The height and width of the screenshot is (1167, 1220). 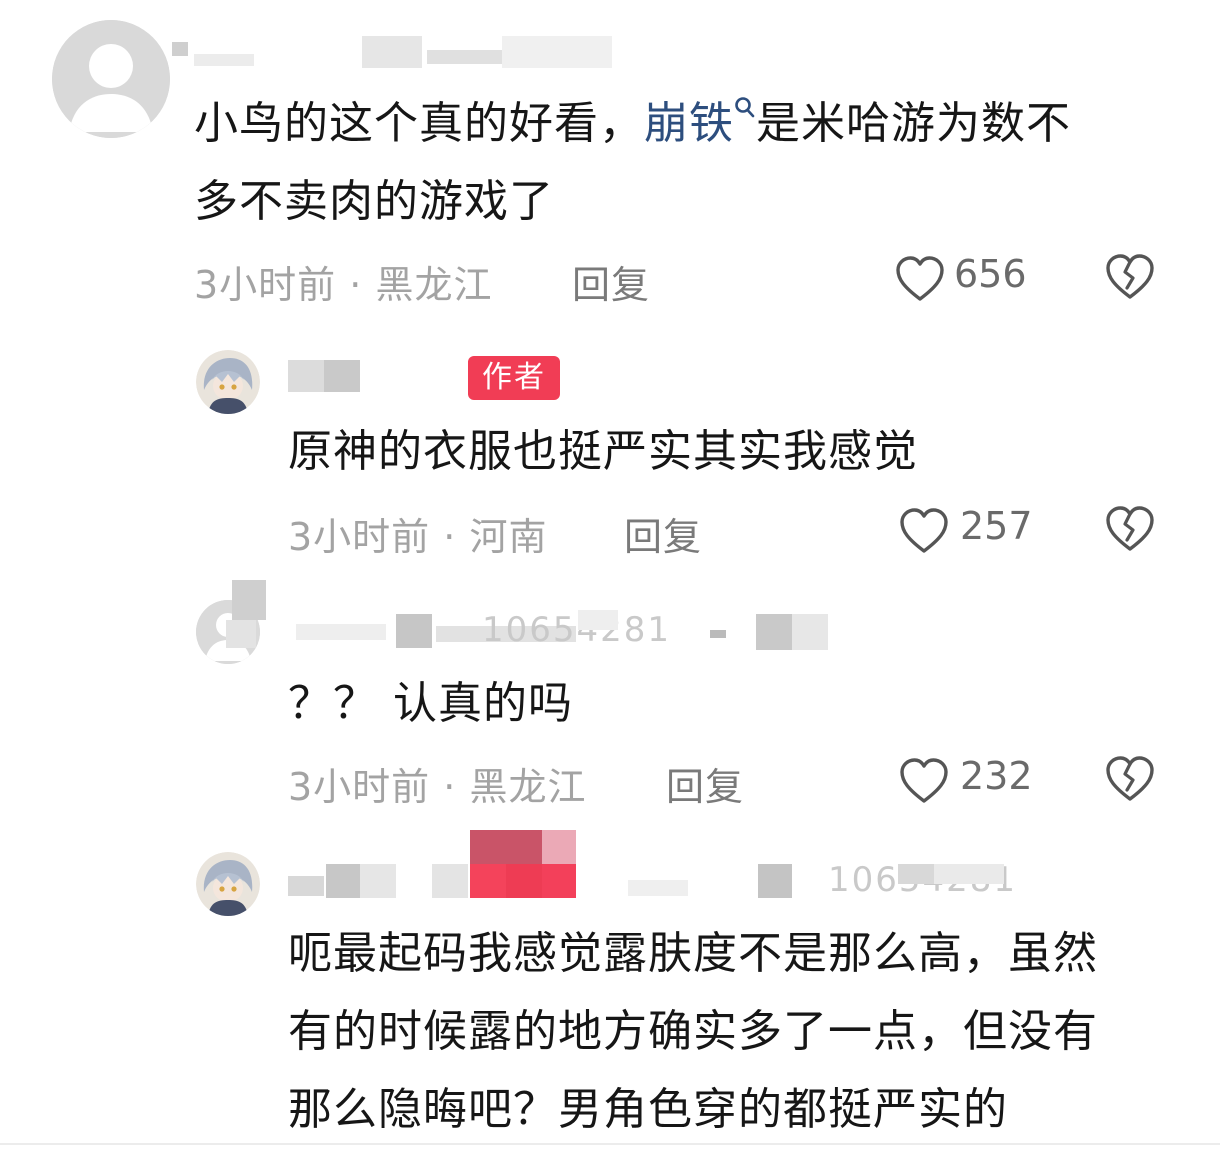 I want to click on comment-text: 原神的衣服也挺严实其实我感觉, so click(x=603, y=451).